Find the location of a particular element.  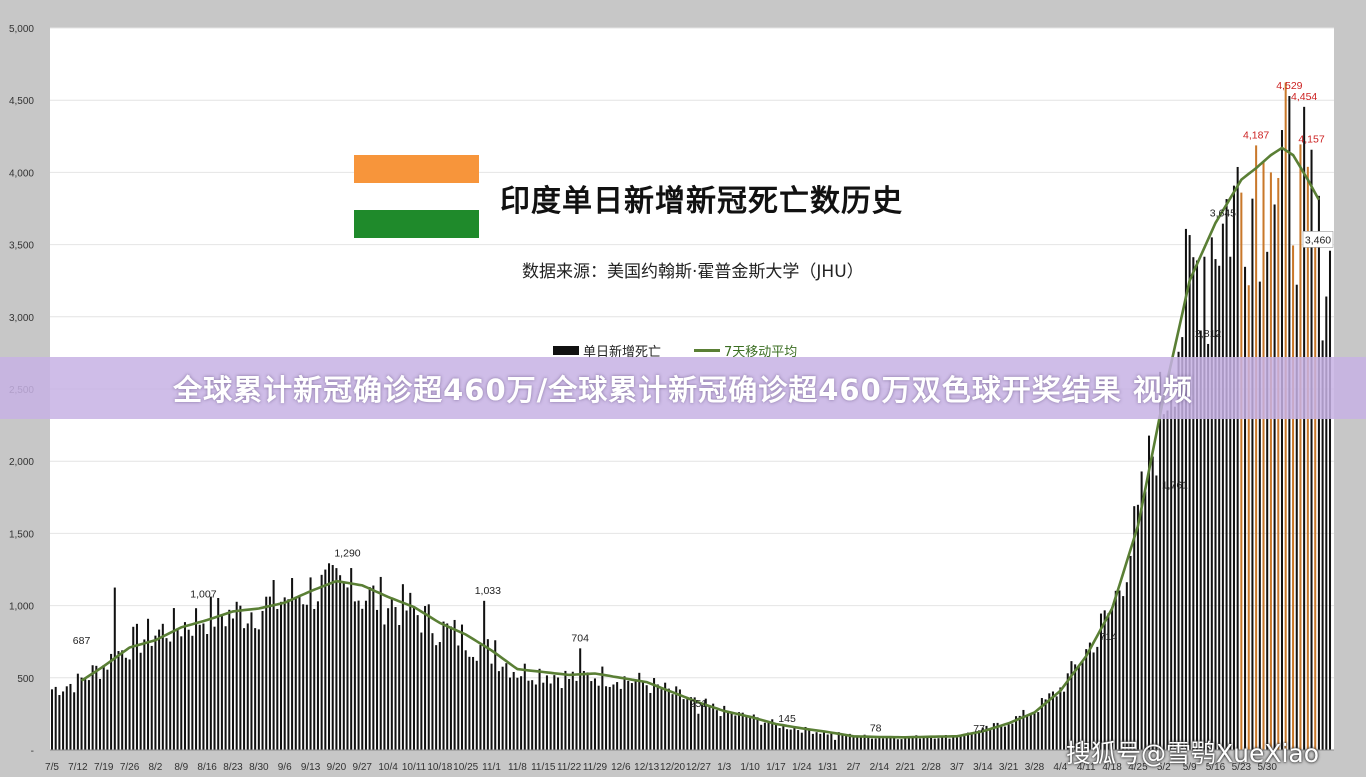

headline-banner: 全球累计新冠确诊超460万/全球累计新冠确诊超460万双色球开奖结果 视频 is located at coordinates (683, 388).